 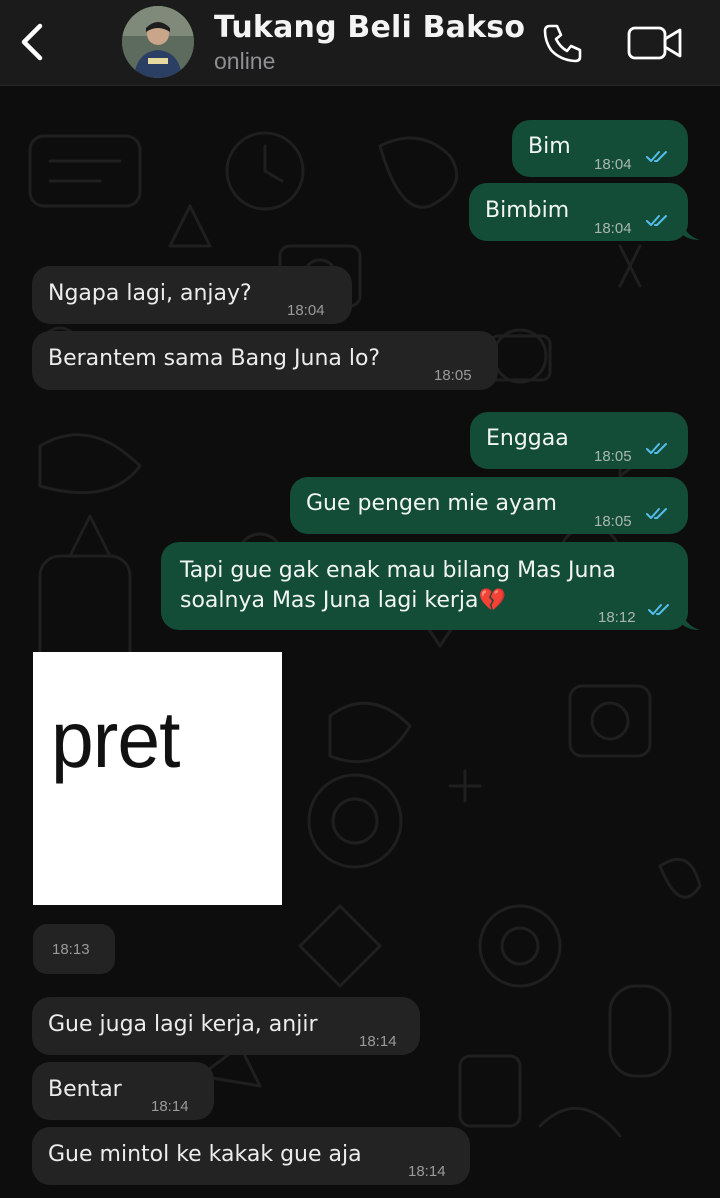 What do you see at coordinates (245, 61) in the screenshot?
I see `contact-status: online` at bounding box center [245, 61].